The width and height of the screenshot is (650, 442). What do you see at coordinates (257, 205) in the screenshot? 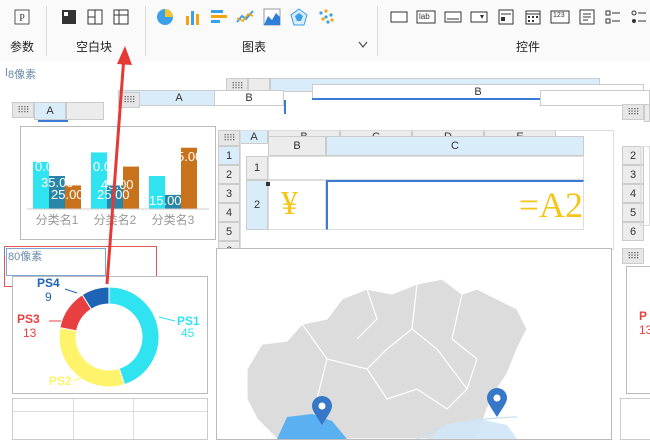
I see `inner-row-2: 2` at bounding box center [257, 205].